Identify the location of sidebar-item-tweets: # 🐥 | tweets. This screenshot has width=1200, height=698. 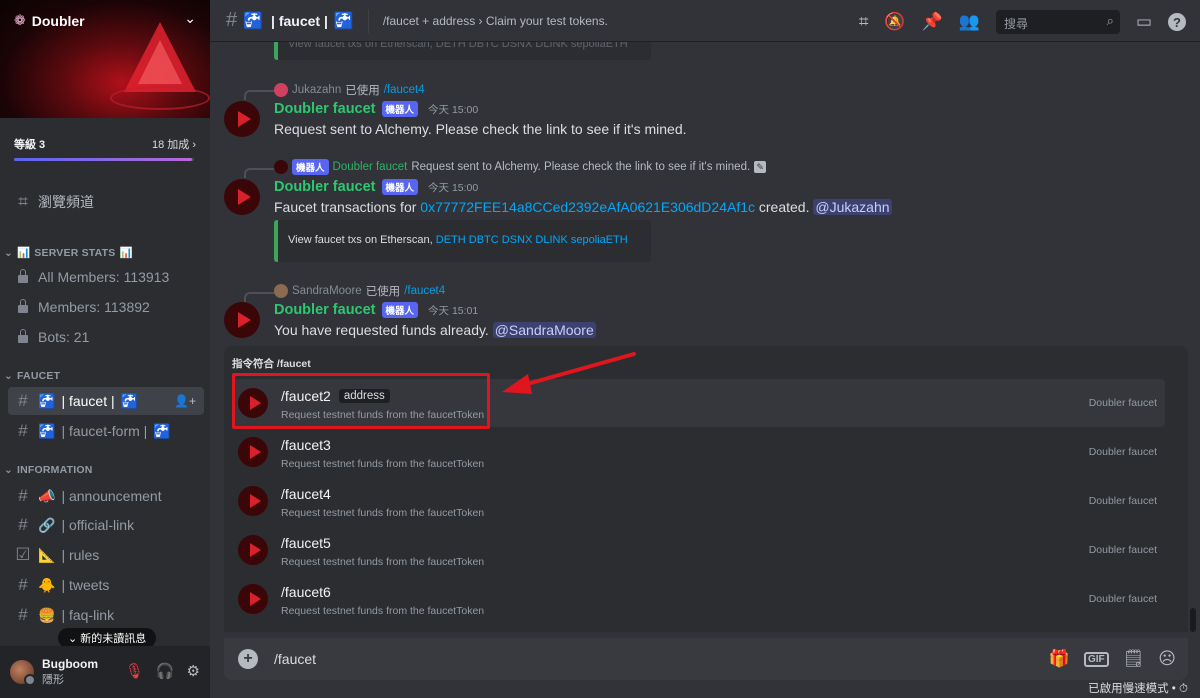
(106, 585).